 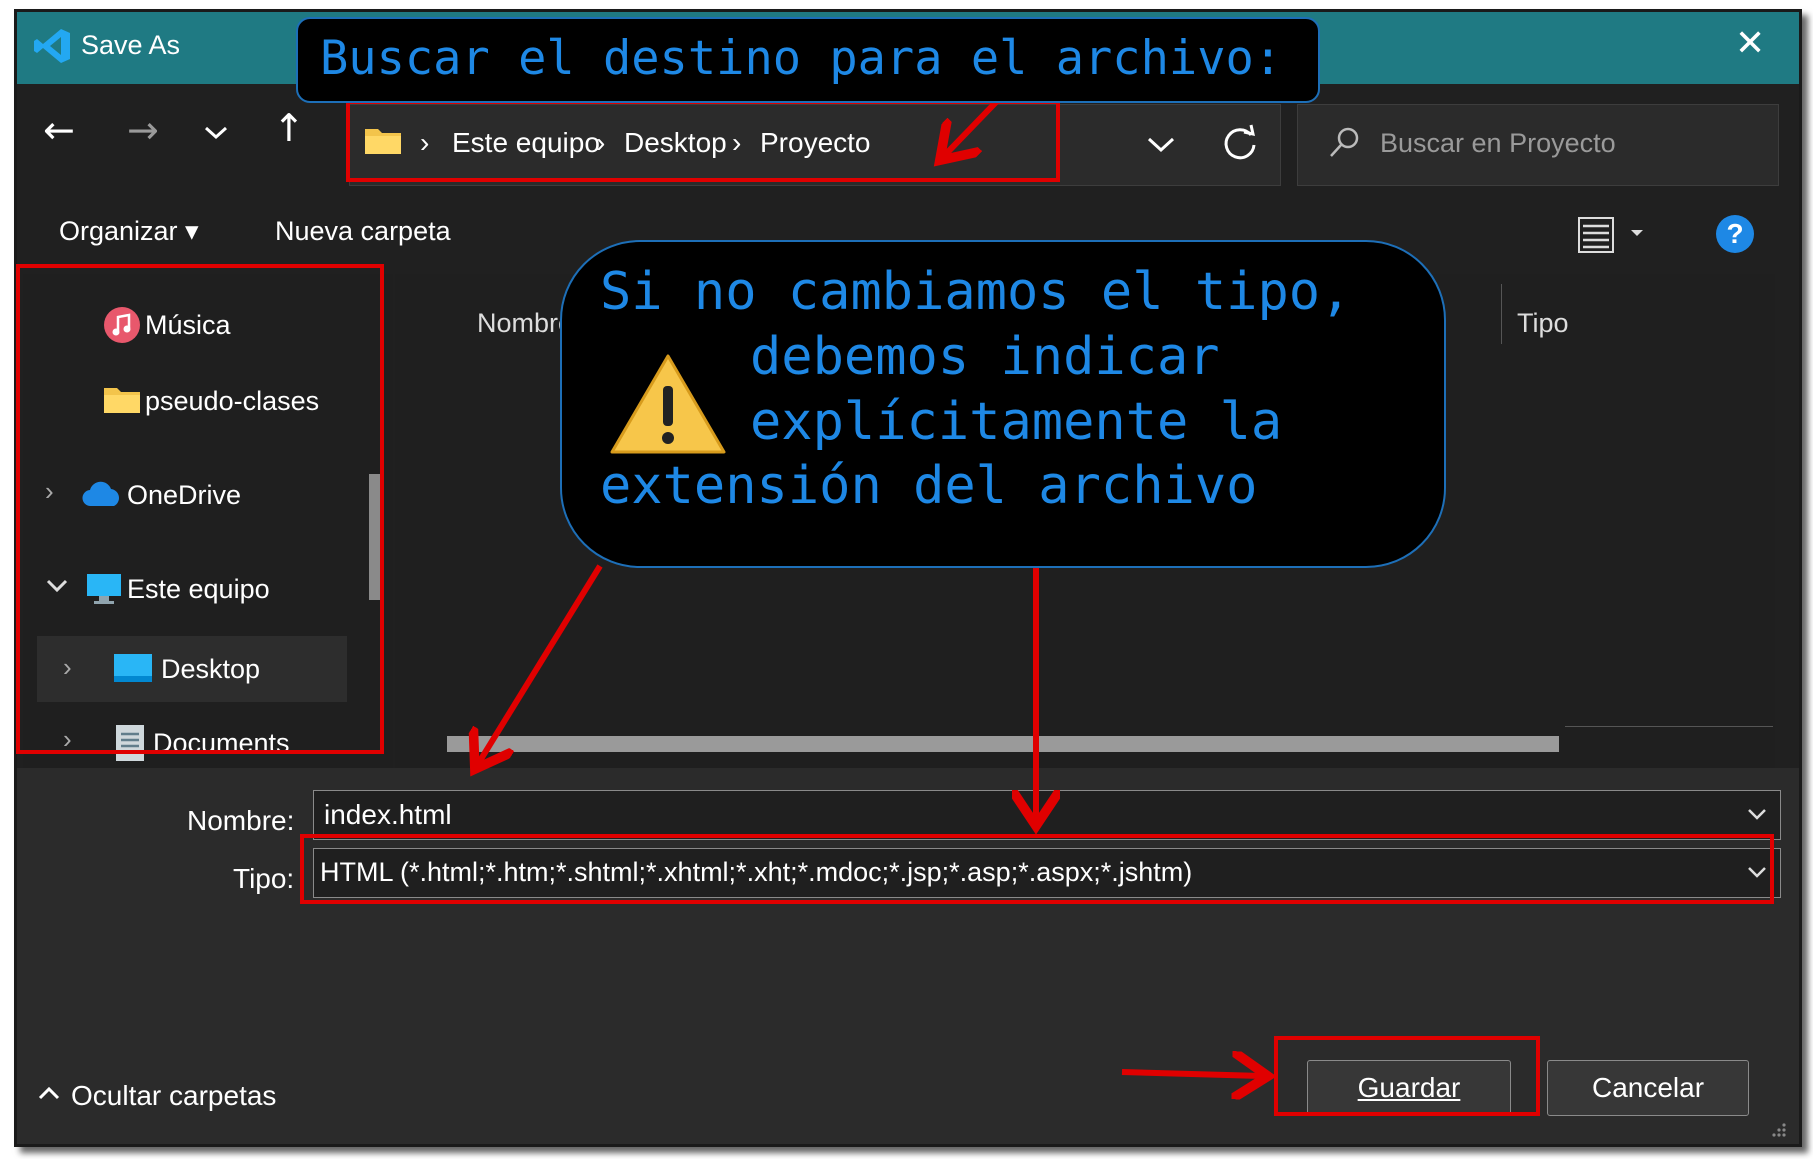 What do you see at coordinates (801, 58) in the screenshot?
I see `callout-destination-text: Buscar el destino para el archivo:` at bounding box center [801, 58].